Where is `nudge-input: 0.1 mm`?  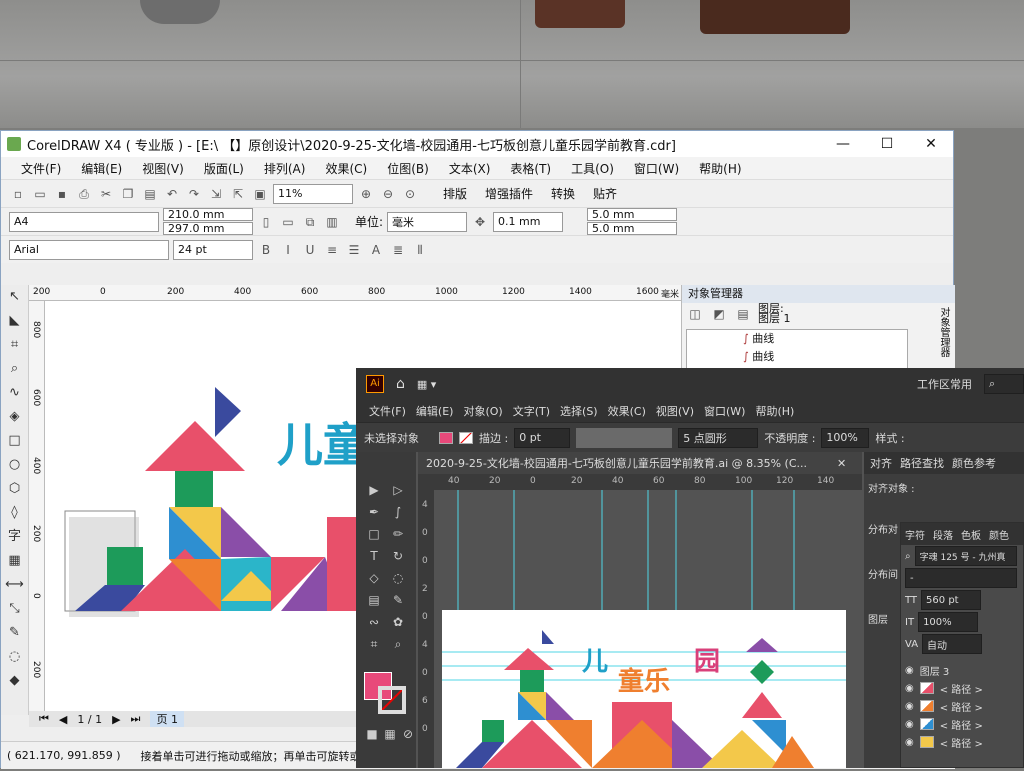 nudge-input: 0.1 mm is located at coordinates (528, 221).